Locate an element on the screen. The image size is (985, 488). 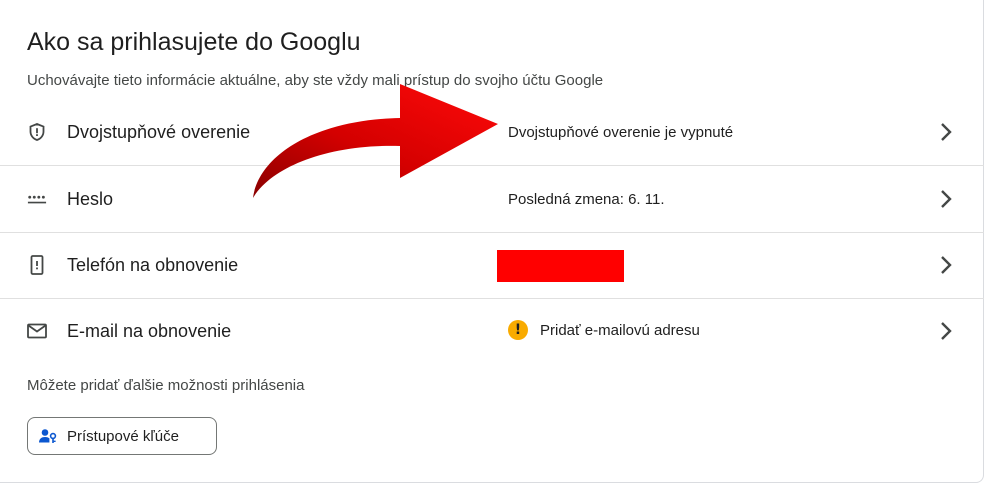
mail-icon is located at coordinates (37, 331).